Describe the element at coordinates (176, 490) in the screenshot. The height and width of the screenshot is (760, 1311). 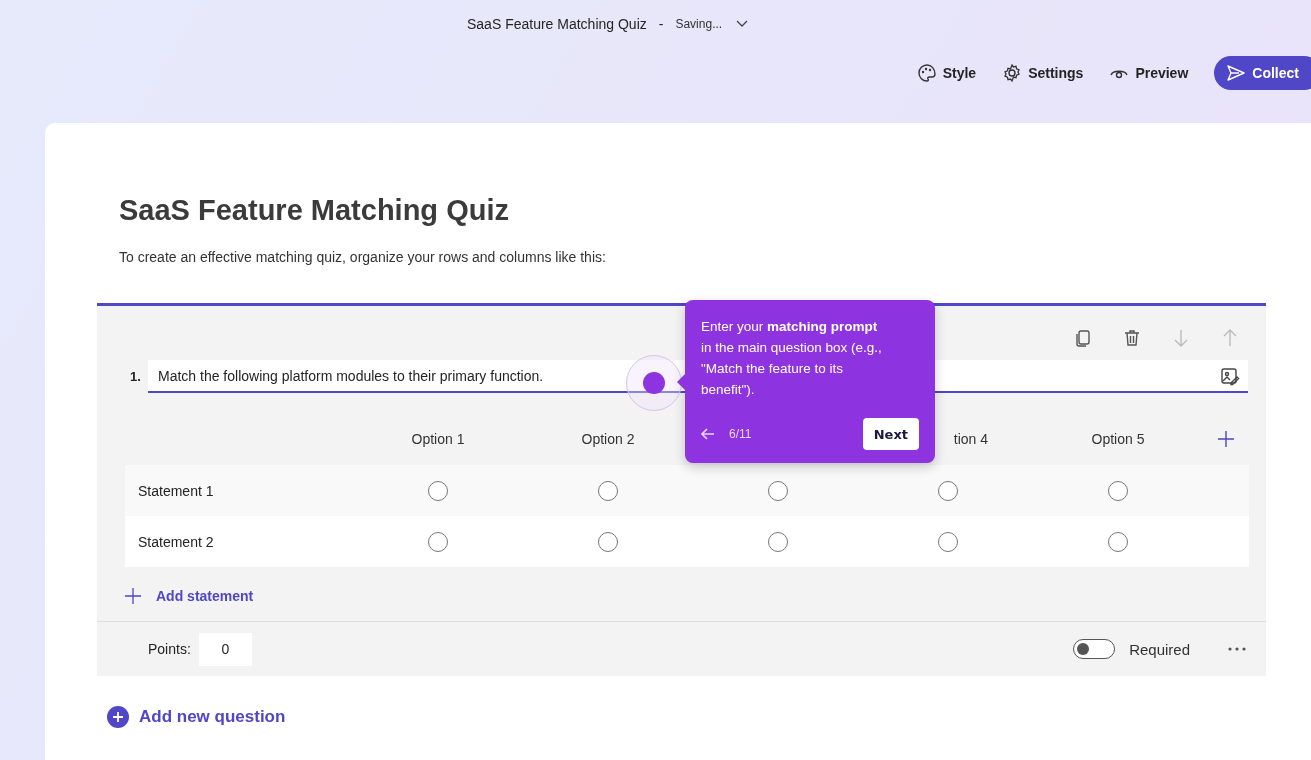
I see `statement-label: Statement 1` at that location.